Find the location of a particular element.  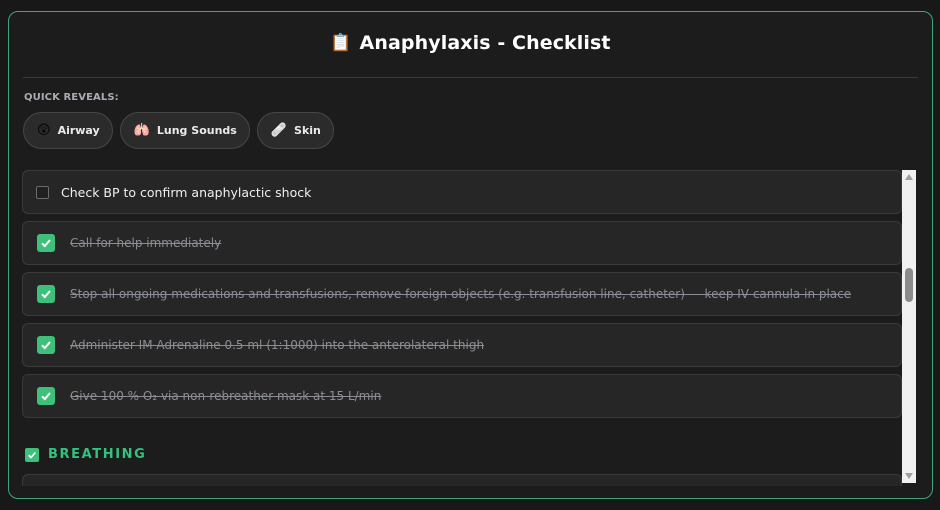

section-label: BREATHING is located at coordinates (97, 454).